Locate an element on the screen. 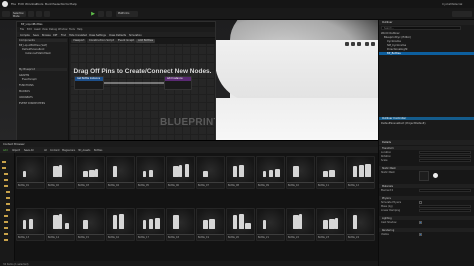 This screenshot has width=474, height=266. step-icon is located at coordinates (101, 14).